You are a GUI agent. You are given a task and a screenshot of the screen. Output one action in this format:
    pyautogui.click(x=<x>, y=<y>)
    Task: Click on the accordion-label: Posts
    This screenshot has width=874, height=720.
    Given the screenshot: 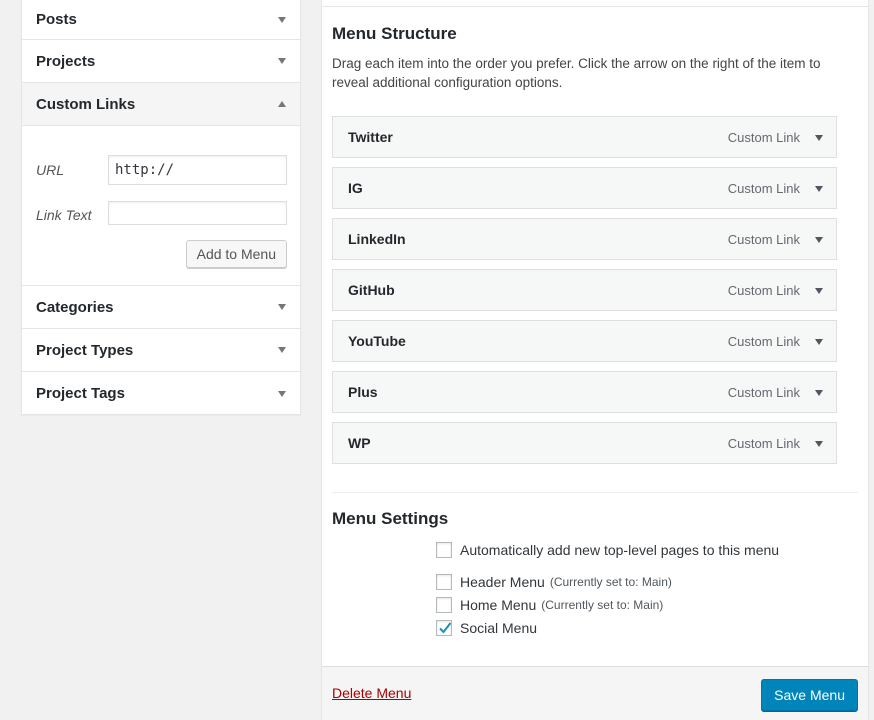 What is the action you would take?
    pyautogui.click(x=56, y=19)
    